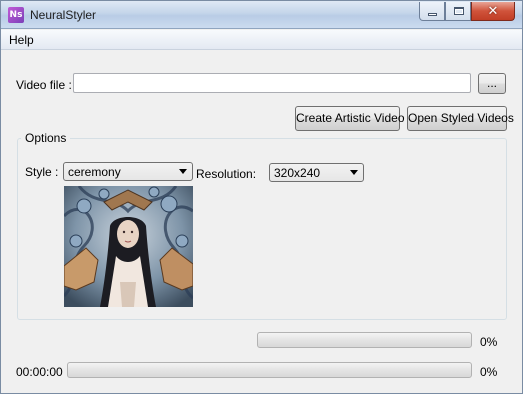 This screenshot has height=394, width=523. What do you see at coordinates (261, 15) in the screenshot?
I see `title-bar: Ns NeuralStyler ✕` at bounding box center [261, 15].